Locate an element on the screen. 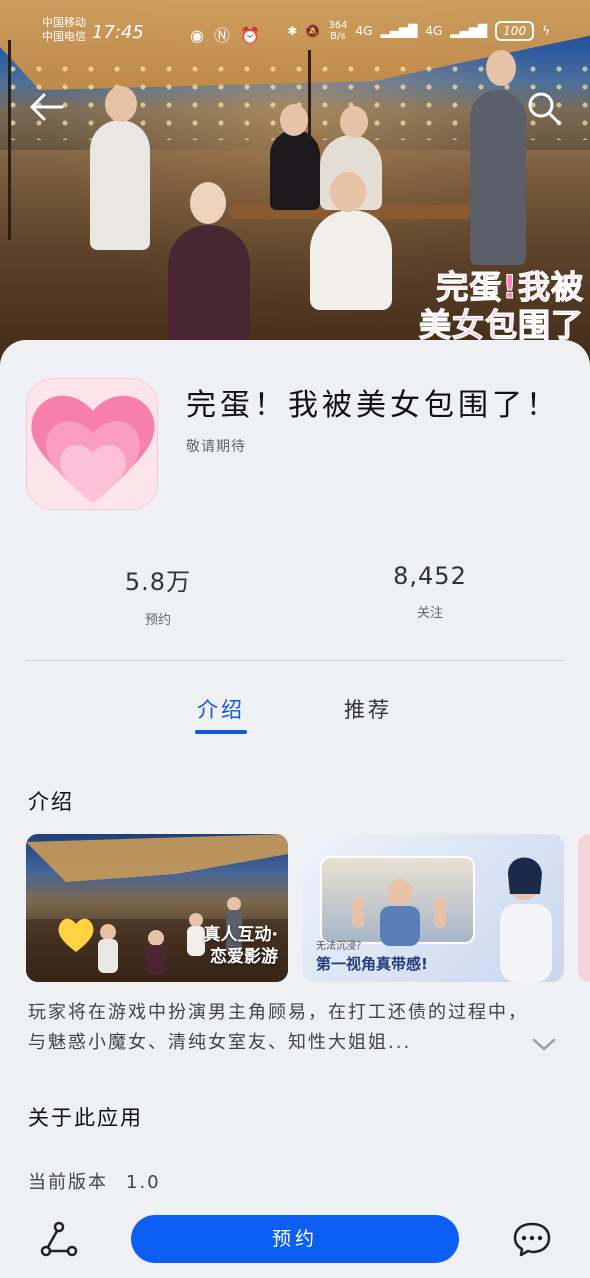 This screenshot has height=1278, width=590. status-notification-icons: ◉Ⓝ⏰ is located at coordinates (230, 34).